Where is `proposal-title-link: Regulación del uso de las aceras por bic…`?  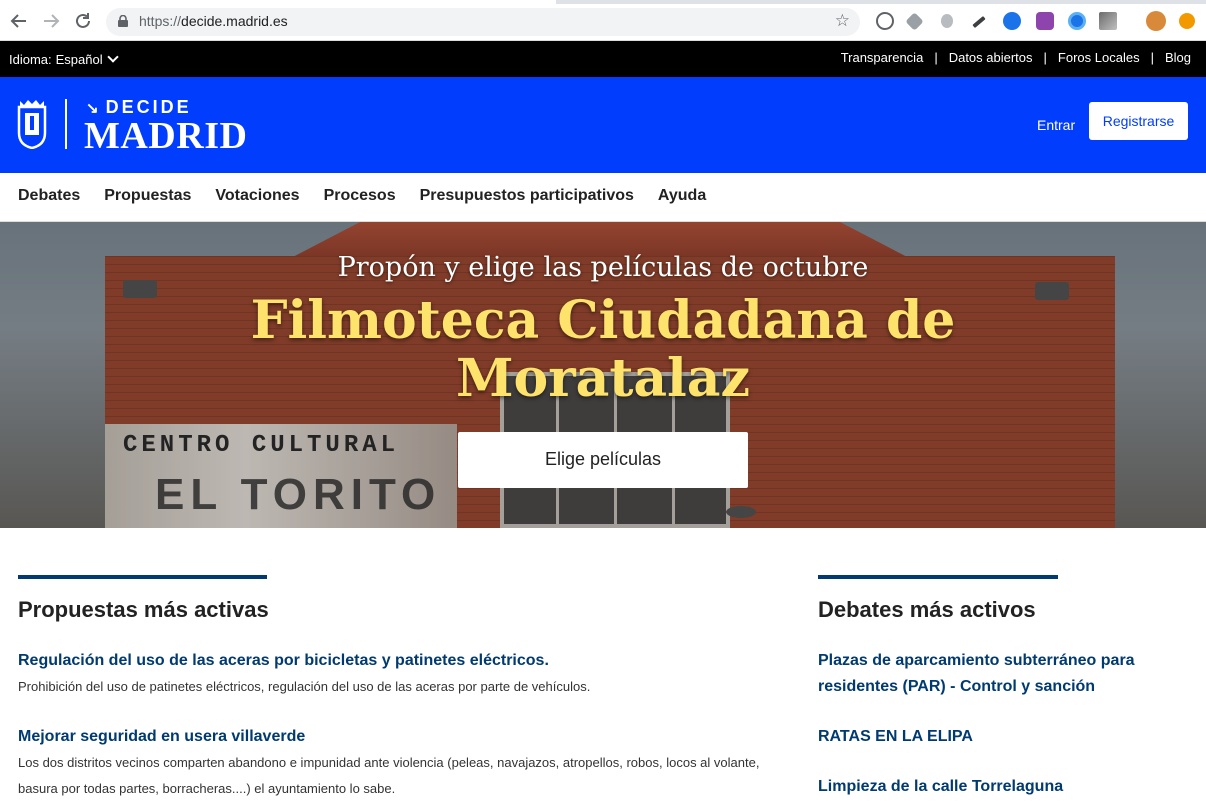
proposal-title-link: Regulación del uso de las aceras por bic… is located at coordinates (304, 661).